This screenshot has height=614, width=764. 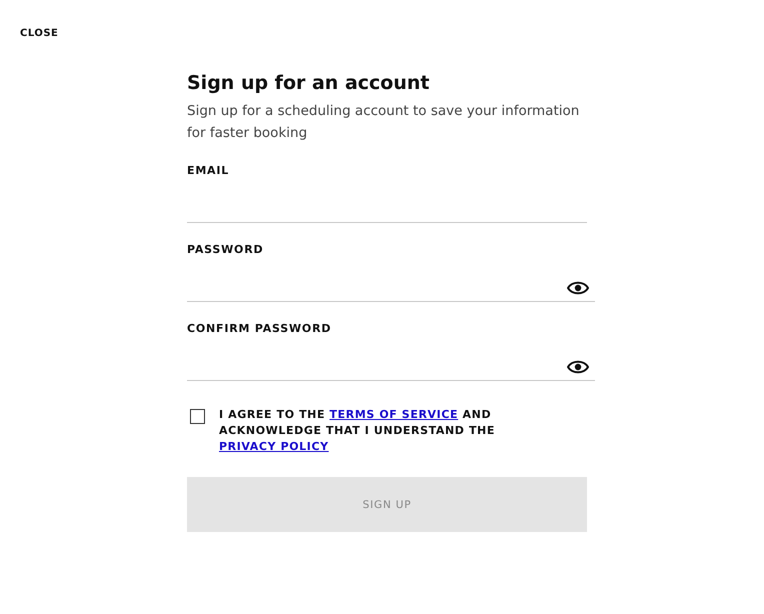 I want to click on field-label: PASSWORD, so click(x=225, y=250).